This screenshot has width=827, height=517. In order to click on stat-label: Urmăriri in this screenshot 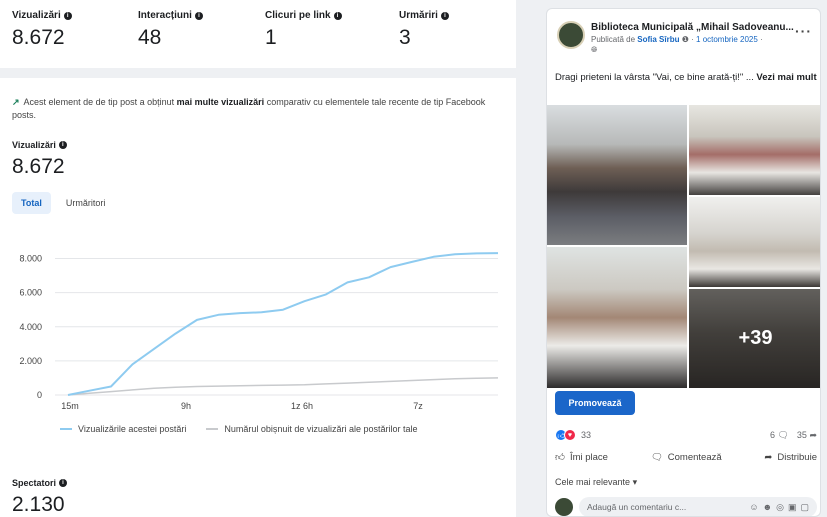, I will do `click(418, 15)`.